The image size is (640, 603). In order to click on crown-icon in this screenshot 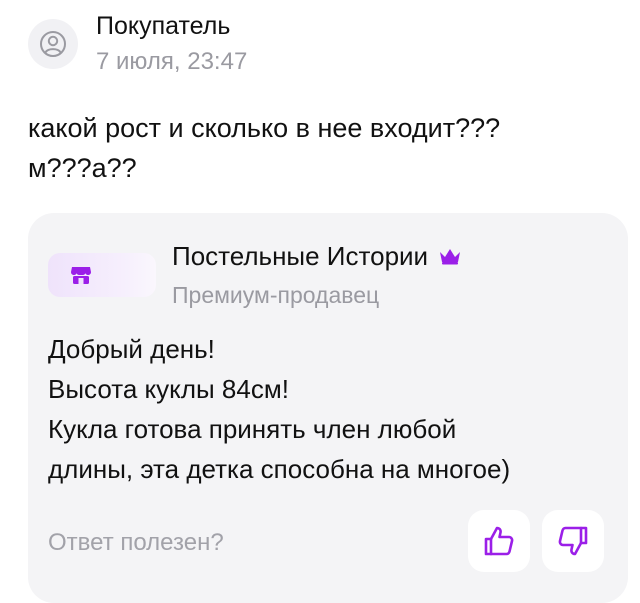, I will do `click(450, 256)`.